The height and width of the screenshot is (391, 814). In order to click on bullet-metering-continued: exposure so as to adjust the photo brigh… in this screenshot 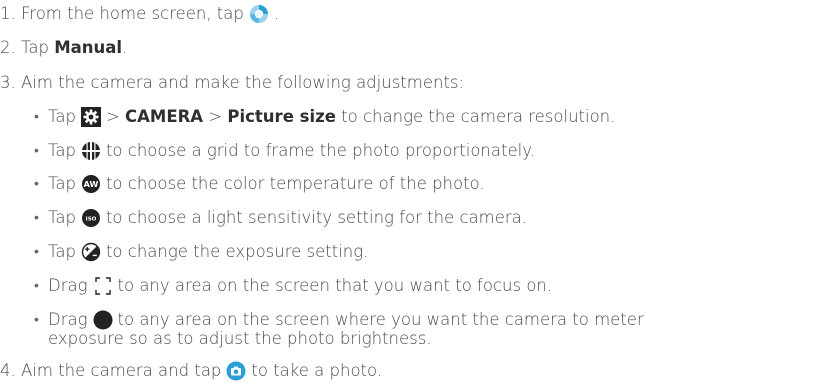, I will do `click(240, 339)`.